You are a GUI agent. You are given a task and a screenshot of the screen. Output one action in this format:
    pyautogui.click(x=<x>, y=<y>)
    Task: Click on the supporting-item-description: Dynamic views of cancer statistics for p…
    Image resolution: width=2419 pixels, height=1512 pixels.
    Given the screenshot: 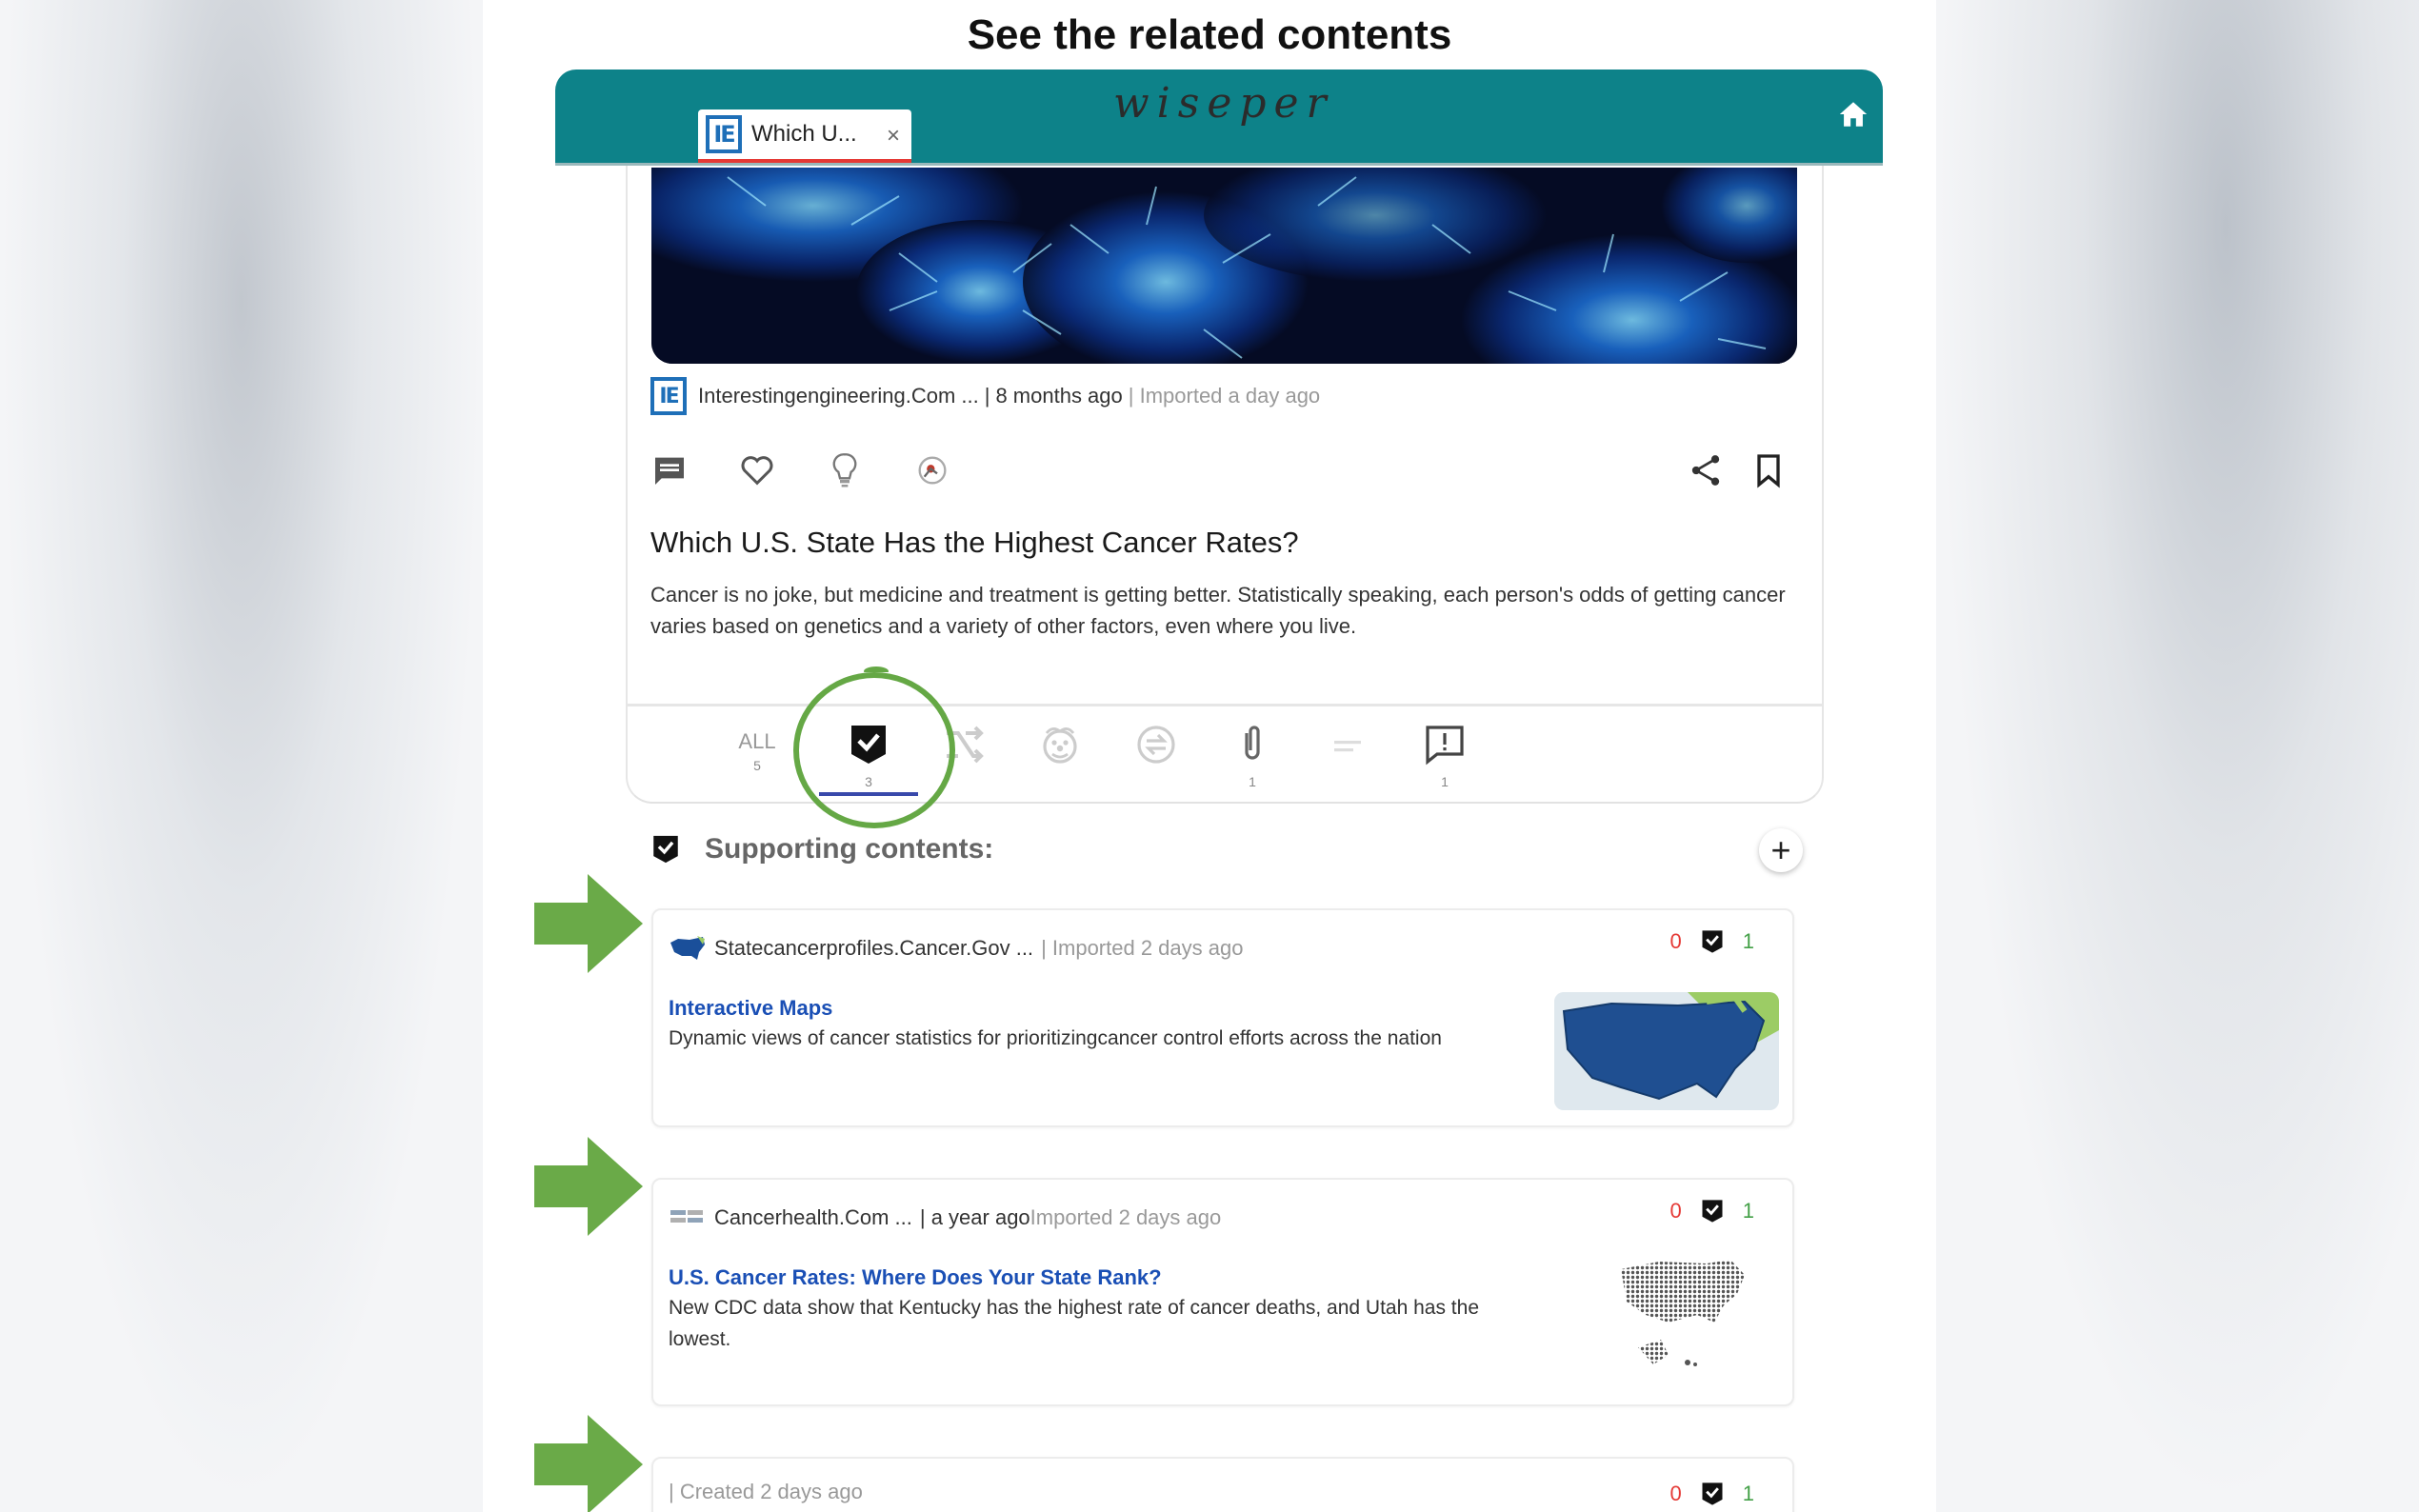 What is the action you would take?
    pyautogui.click(x=1055, y=1038)
    